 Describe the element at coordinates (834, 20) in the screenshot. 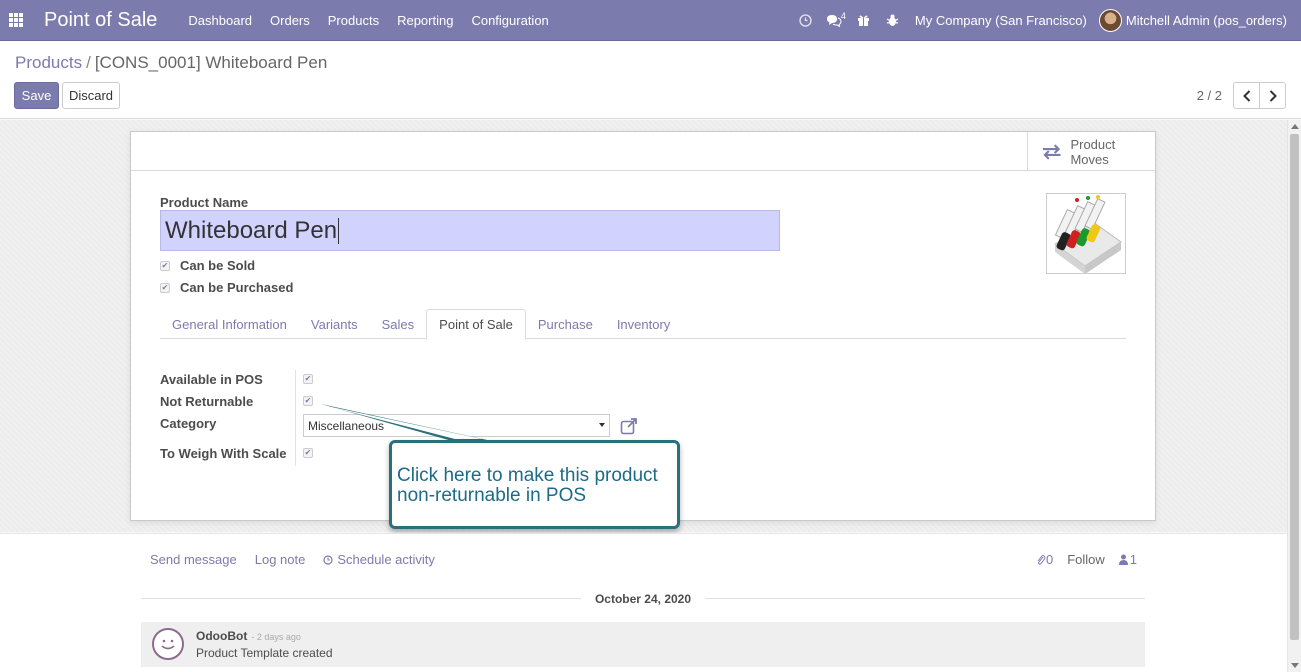

I see `chat-icon: 4` at that location.